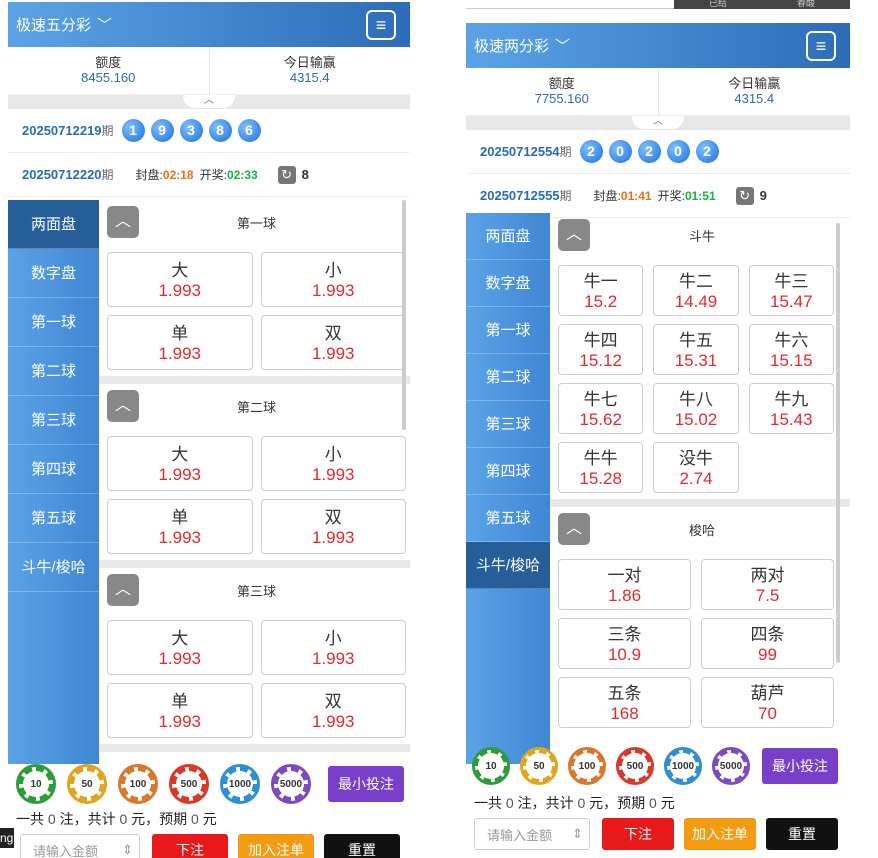 Image resolution: width=878 pixels, height=858 pixels. I want to click on odds-cell: 葫芦70, so click(767, 702).